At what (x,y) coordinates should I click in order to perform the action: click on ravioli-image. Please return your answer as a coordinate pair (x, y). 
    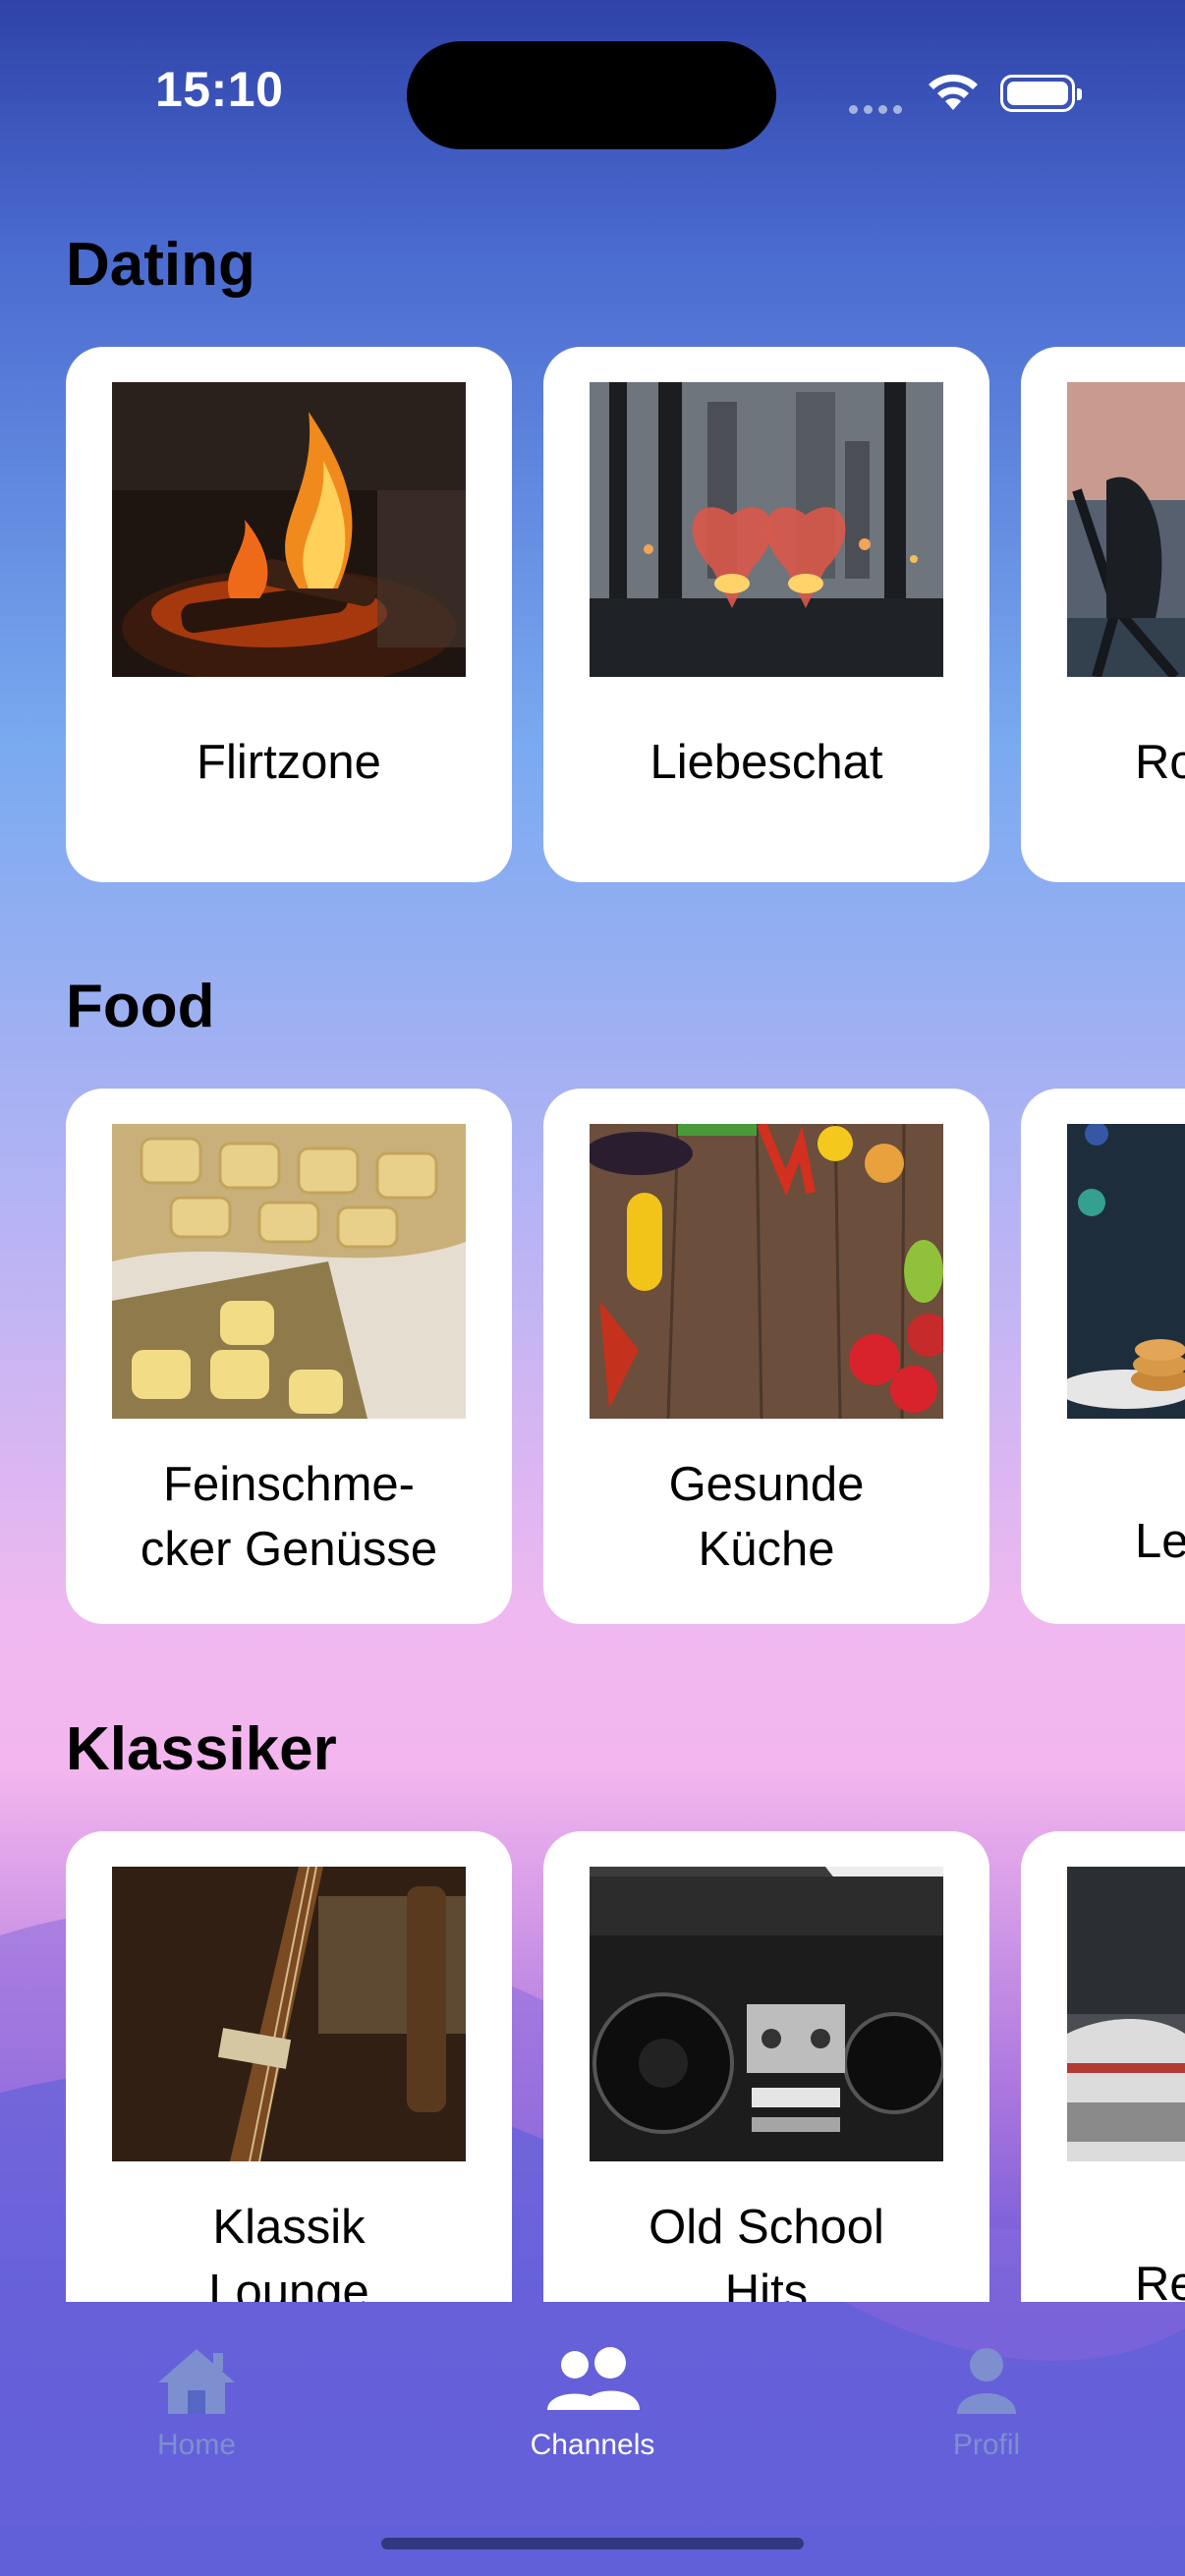
    Looking at the image, I should click on (289, 1271).